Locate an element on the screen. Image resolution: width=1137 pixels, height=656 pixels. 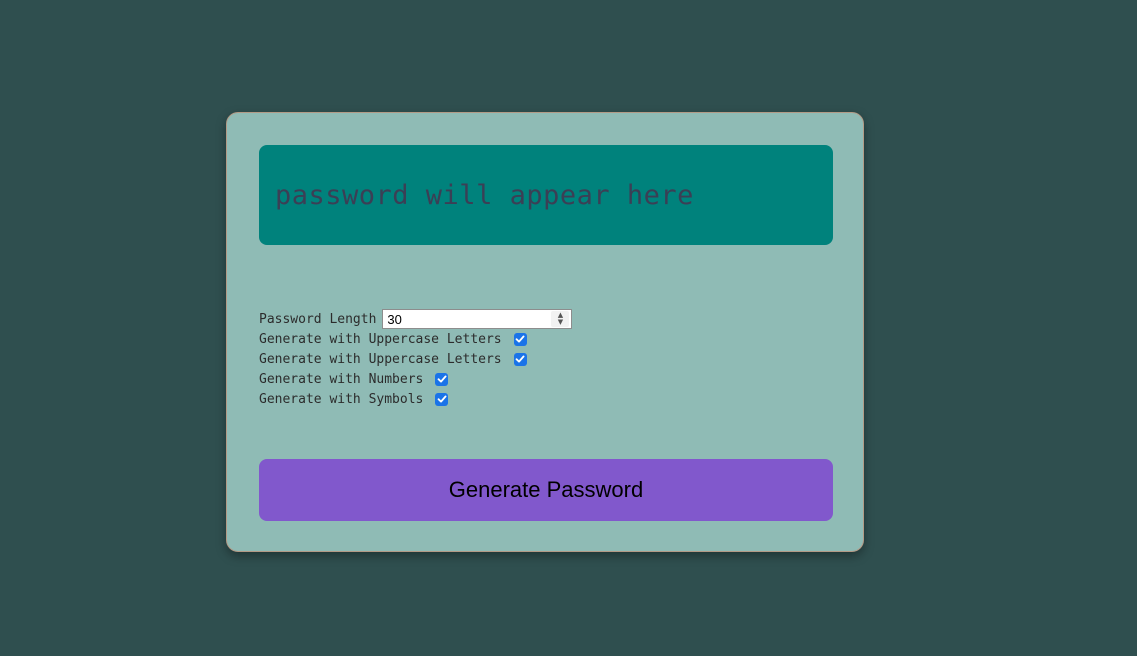
symbols-checkbox is located at coordinates (442, 399).